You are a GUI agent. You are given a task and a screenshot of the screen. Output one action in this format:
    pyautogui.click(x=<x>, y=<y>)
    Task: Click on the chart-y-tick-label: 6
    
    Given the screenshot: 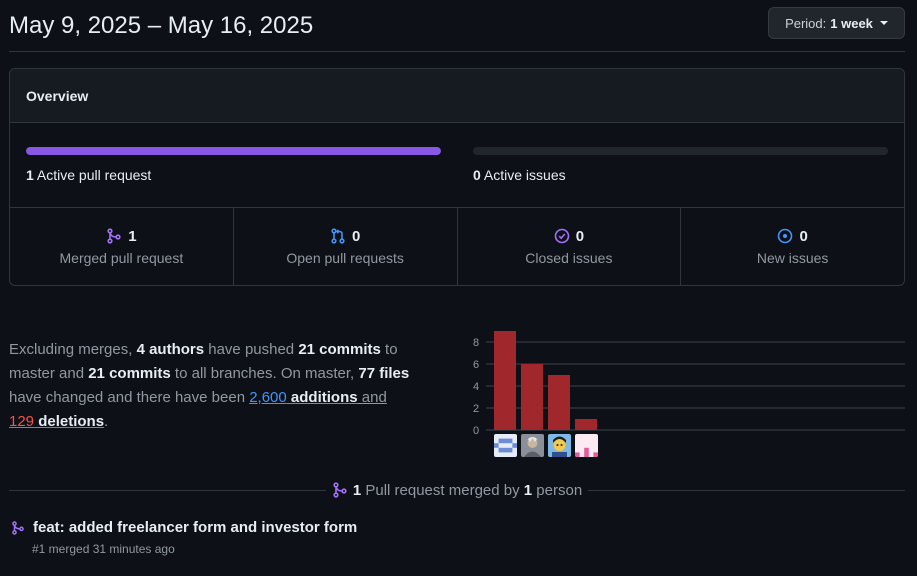 What is the action you would take?
    pyautogui.click(x=476, y=365)
    